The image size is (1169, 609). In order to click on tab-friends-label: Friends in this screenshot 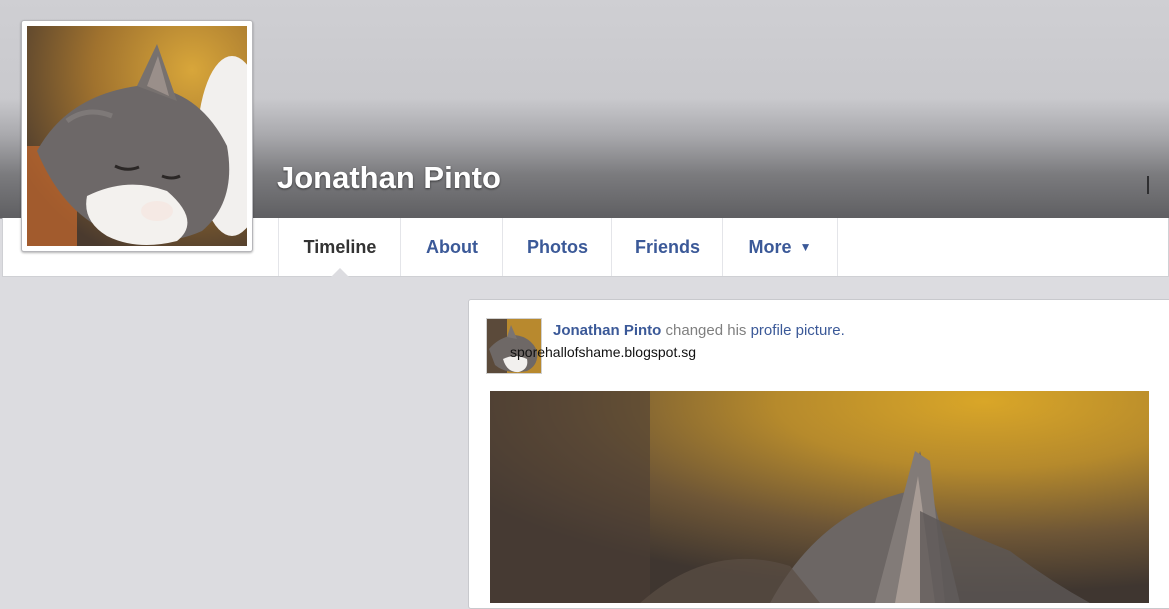, I will do `click(667, 246)`.